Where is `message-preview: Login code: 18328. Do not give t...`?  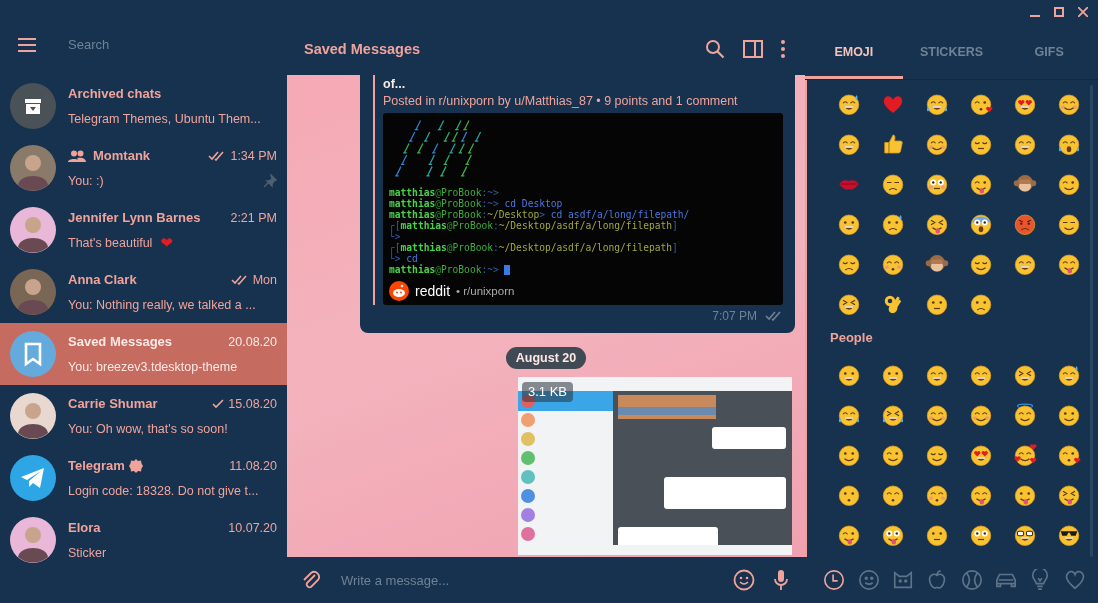
message-preview: Login code: 18328. Do not give t... is located at coordinates (163, 490).